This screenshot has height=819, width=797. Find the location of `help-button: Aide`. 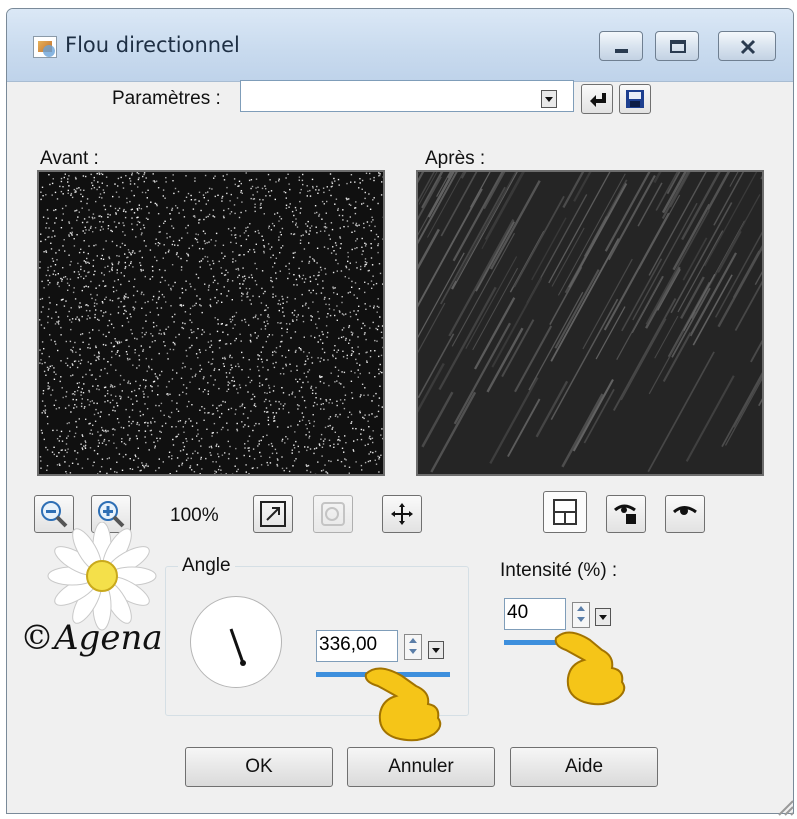

help-button: Aide is located at coordinates (584, 767).